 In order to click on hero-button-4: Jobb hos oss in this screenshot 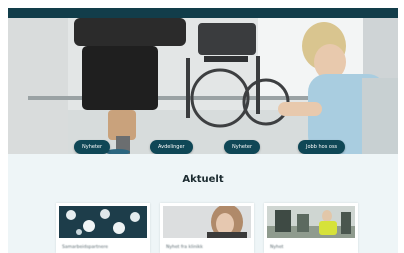, I will do `click(322, 147)`.